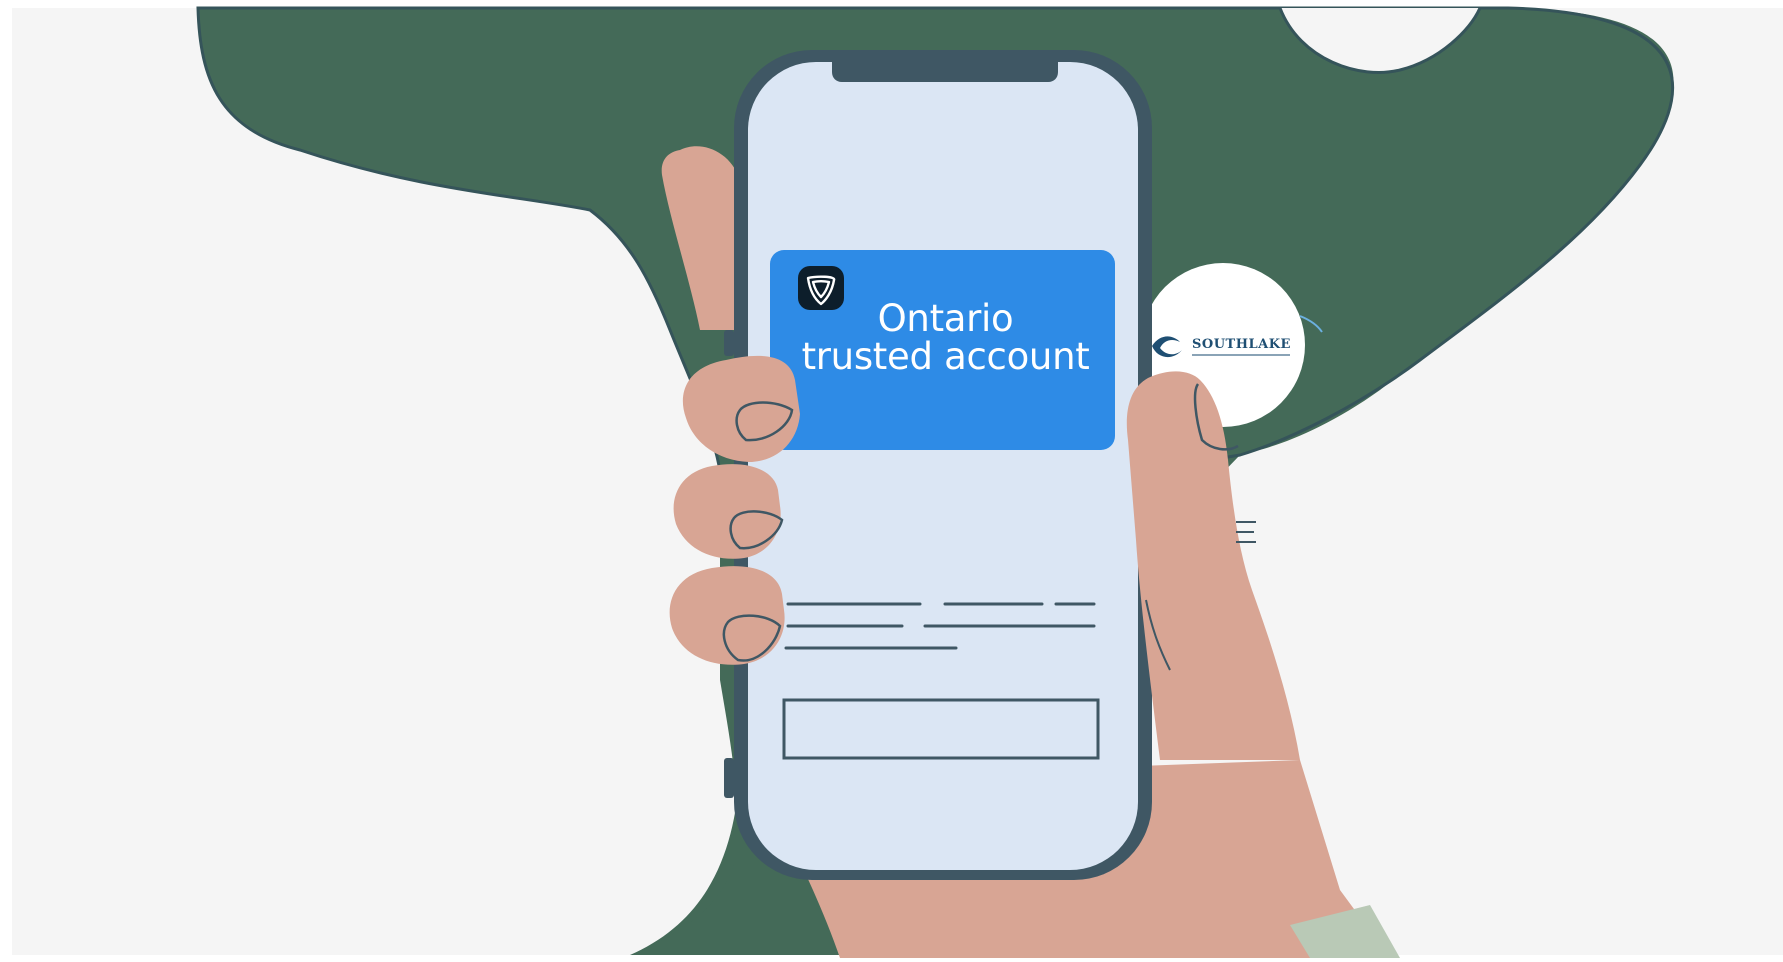 The width and height of the screenshot is (1783, 962). What do you see at coordinates (6, 479) in the screenshot?
I see `frame-border-left` at bounding box center [6, 479].